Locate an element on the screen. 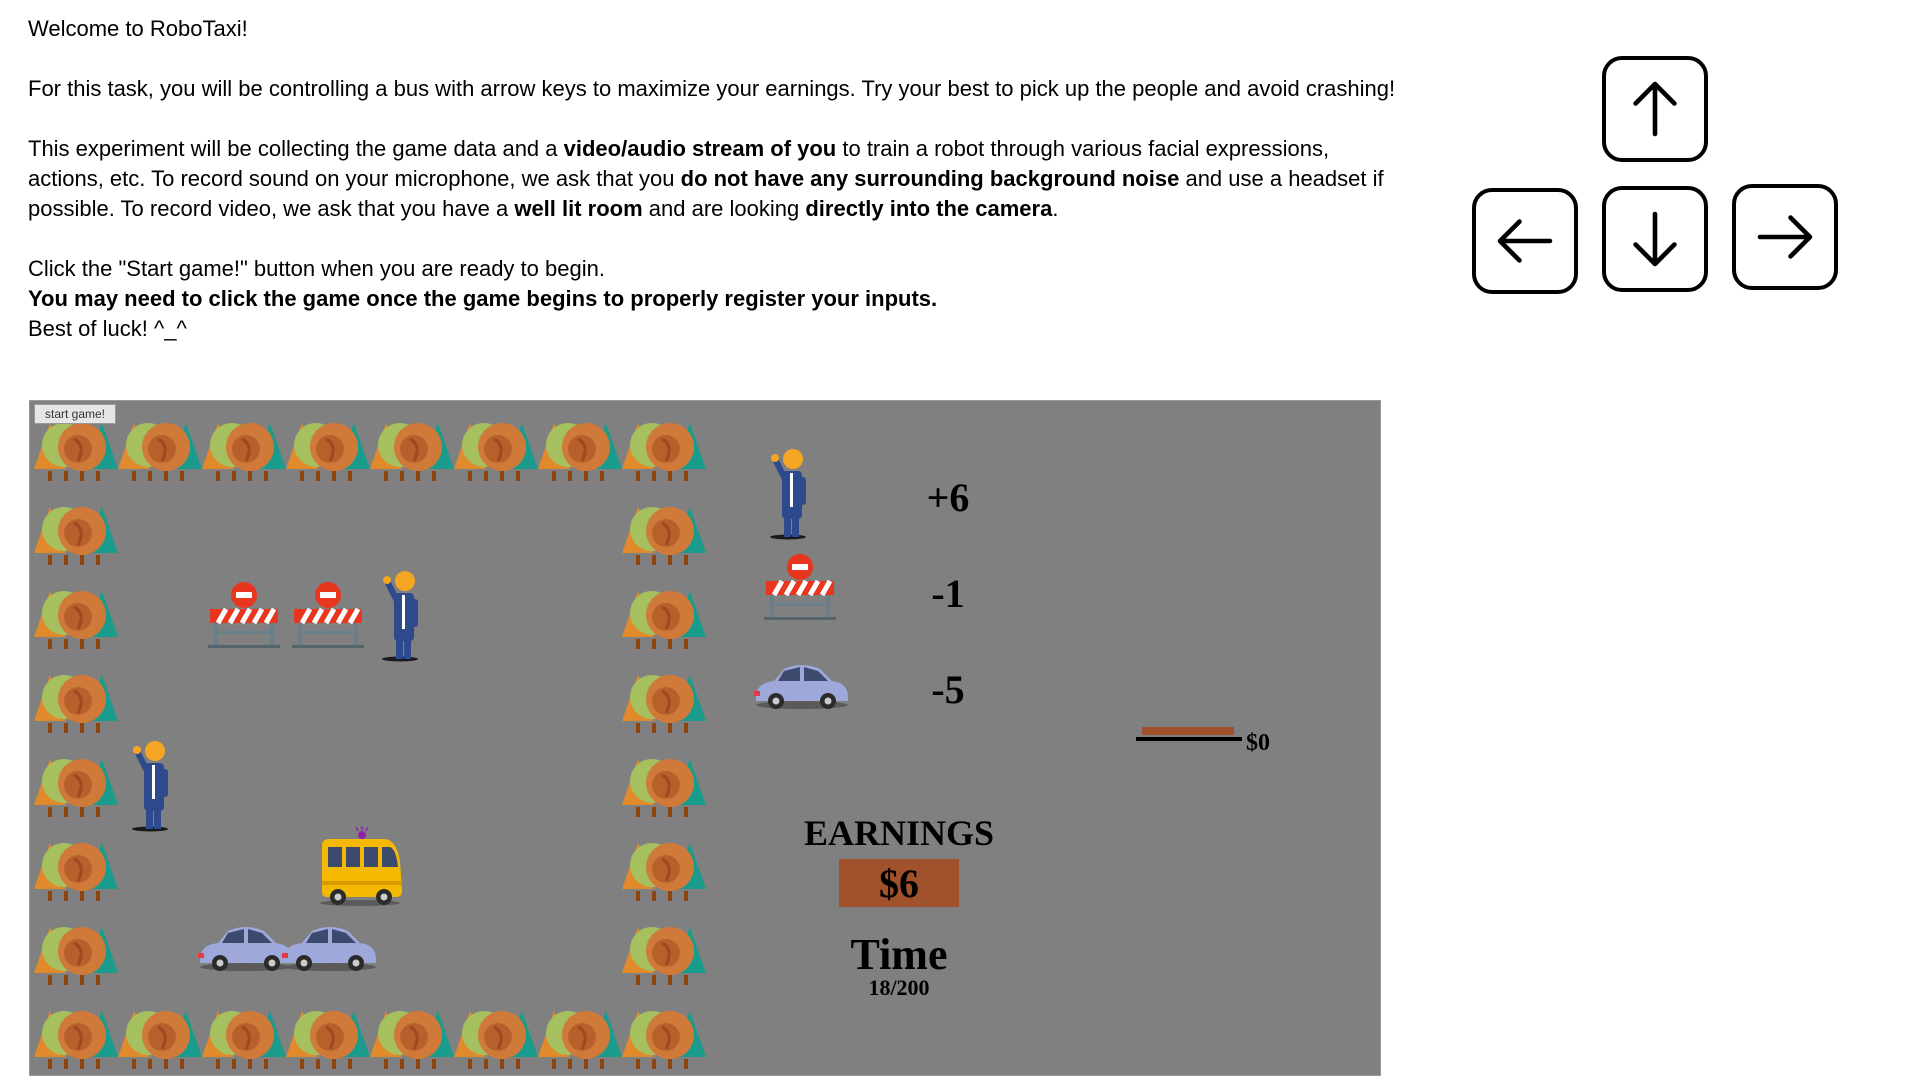 The height and width of the screenshot is (1080, 1920). arrow-left-icon is located at coordinates (1525, 241).